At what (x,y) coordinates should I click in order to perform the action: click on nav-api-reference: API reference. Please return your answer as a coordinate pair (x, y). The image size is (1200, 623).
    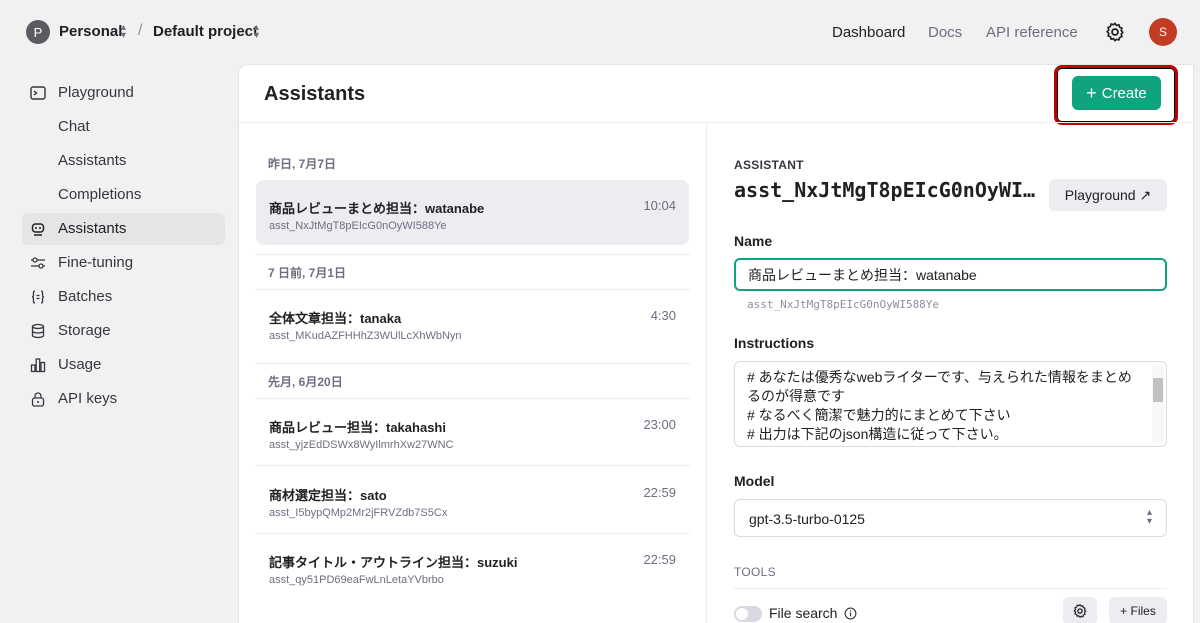
    Looking at the image, I should click on (1032, 32).